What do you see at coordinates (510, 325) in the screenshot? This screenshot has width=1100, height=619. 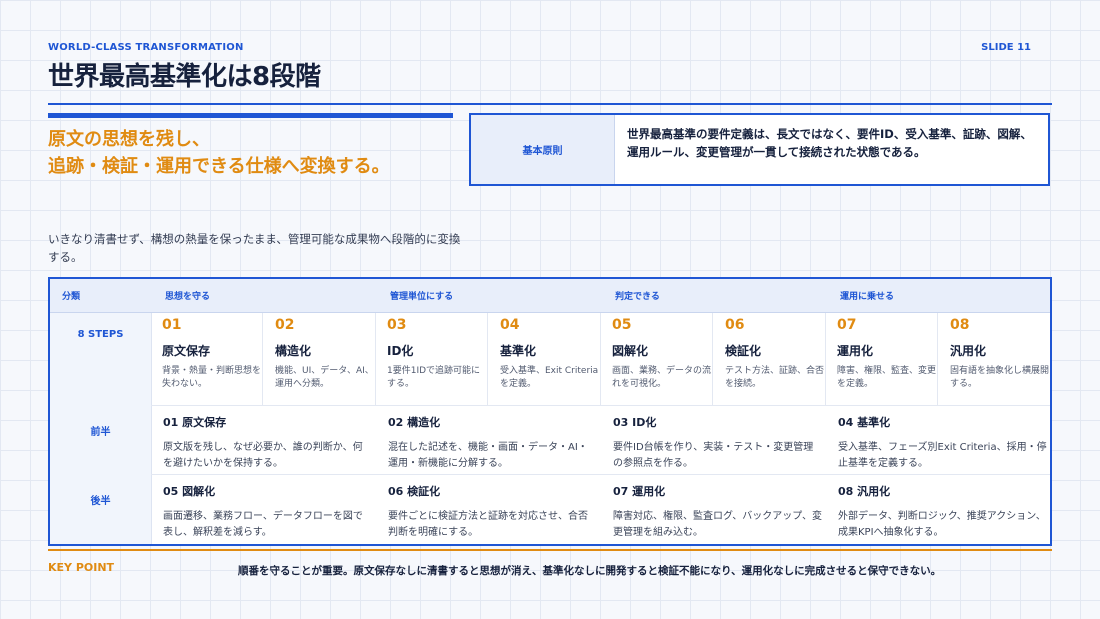 I see `step-number: 04` at bounding box center [510, 325].